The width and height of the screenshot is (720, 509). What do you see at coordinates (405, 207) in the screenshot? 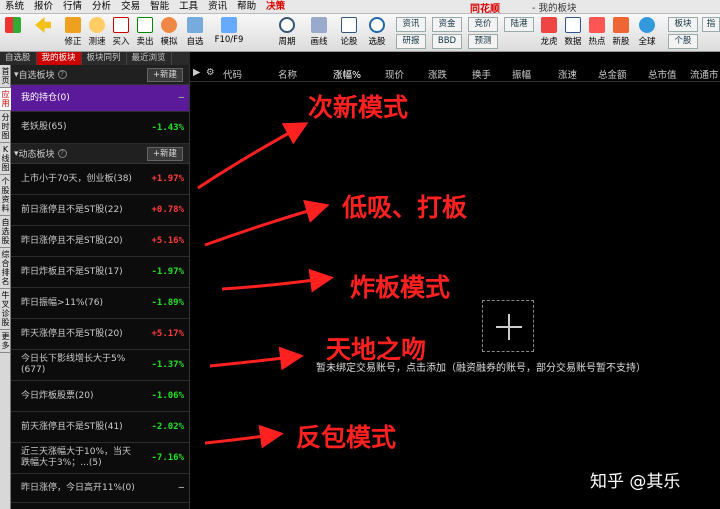
I see `annotation-buy-low-mode: 低吸、打板` at bounding box center [405, 207].